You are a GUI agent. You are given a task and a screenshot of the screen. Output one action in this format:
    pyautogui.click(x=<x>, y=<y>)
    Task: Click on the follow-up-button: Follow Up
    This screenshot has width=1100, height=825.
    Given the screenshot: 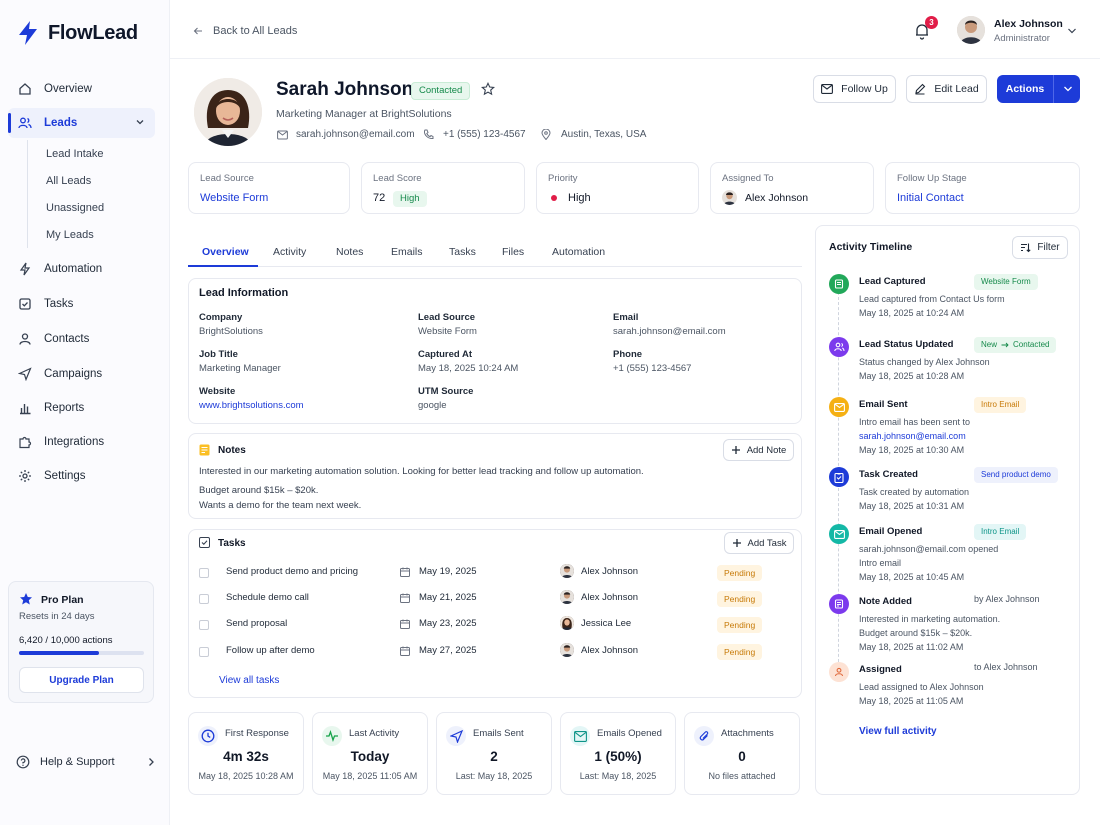 What is the action you would take?
    pyautogui.click(x=854, y=89)
    